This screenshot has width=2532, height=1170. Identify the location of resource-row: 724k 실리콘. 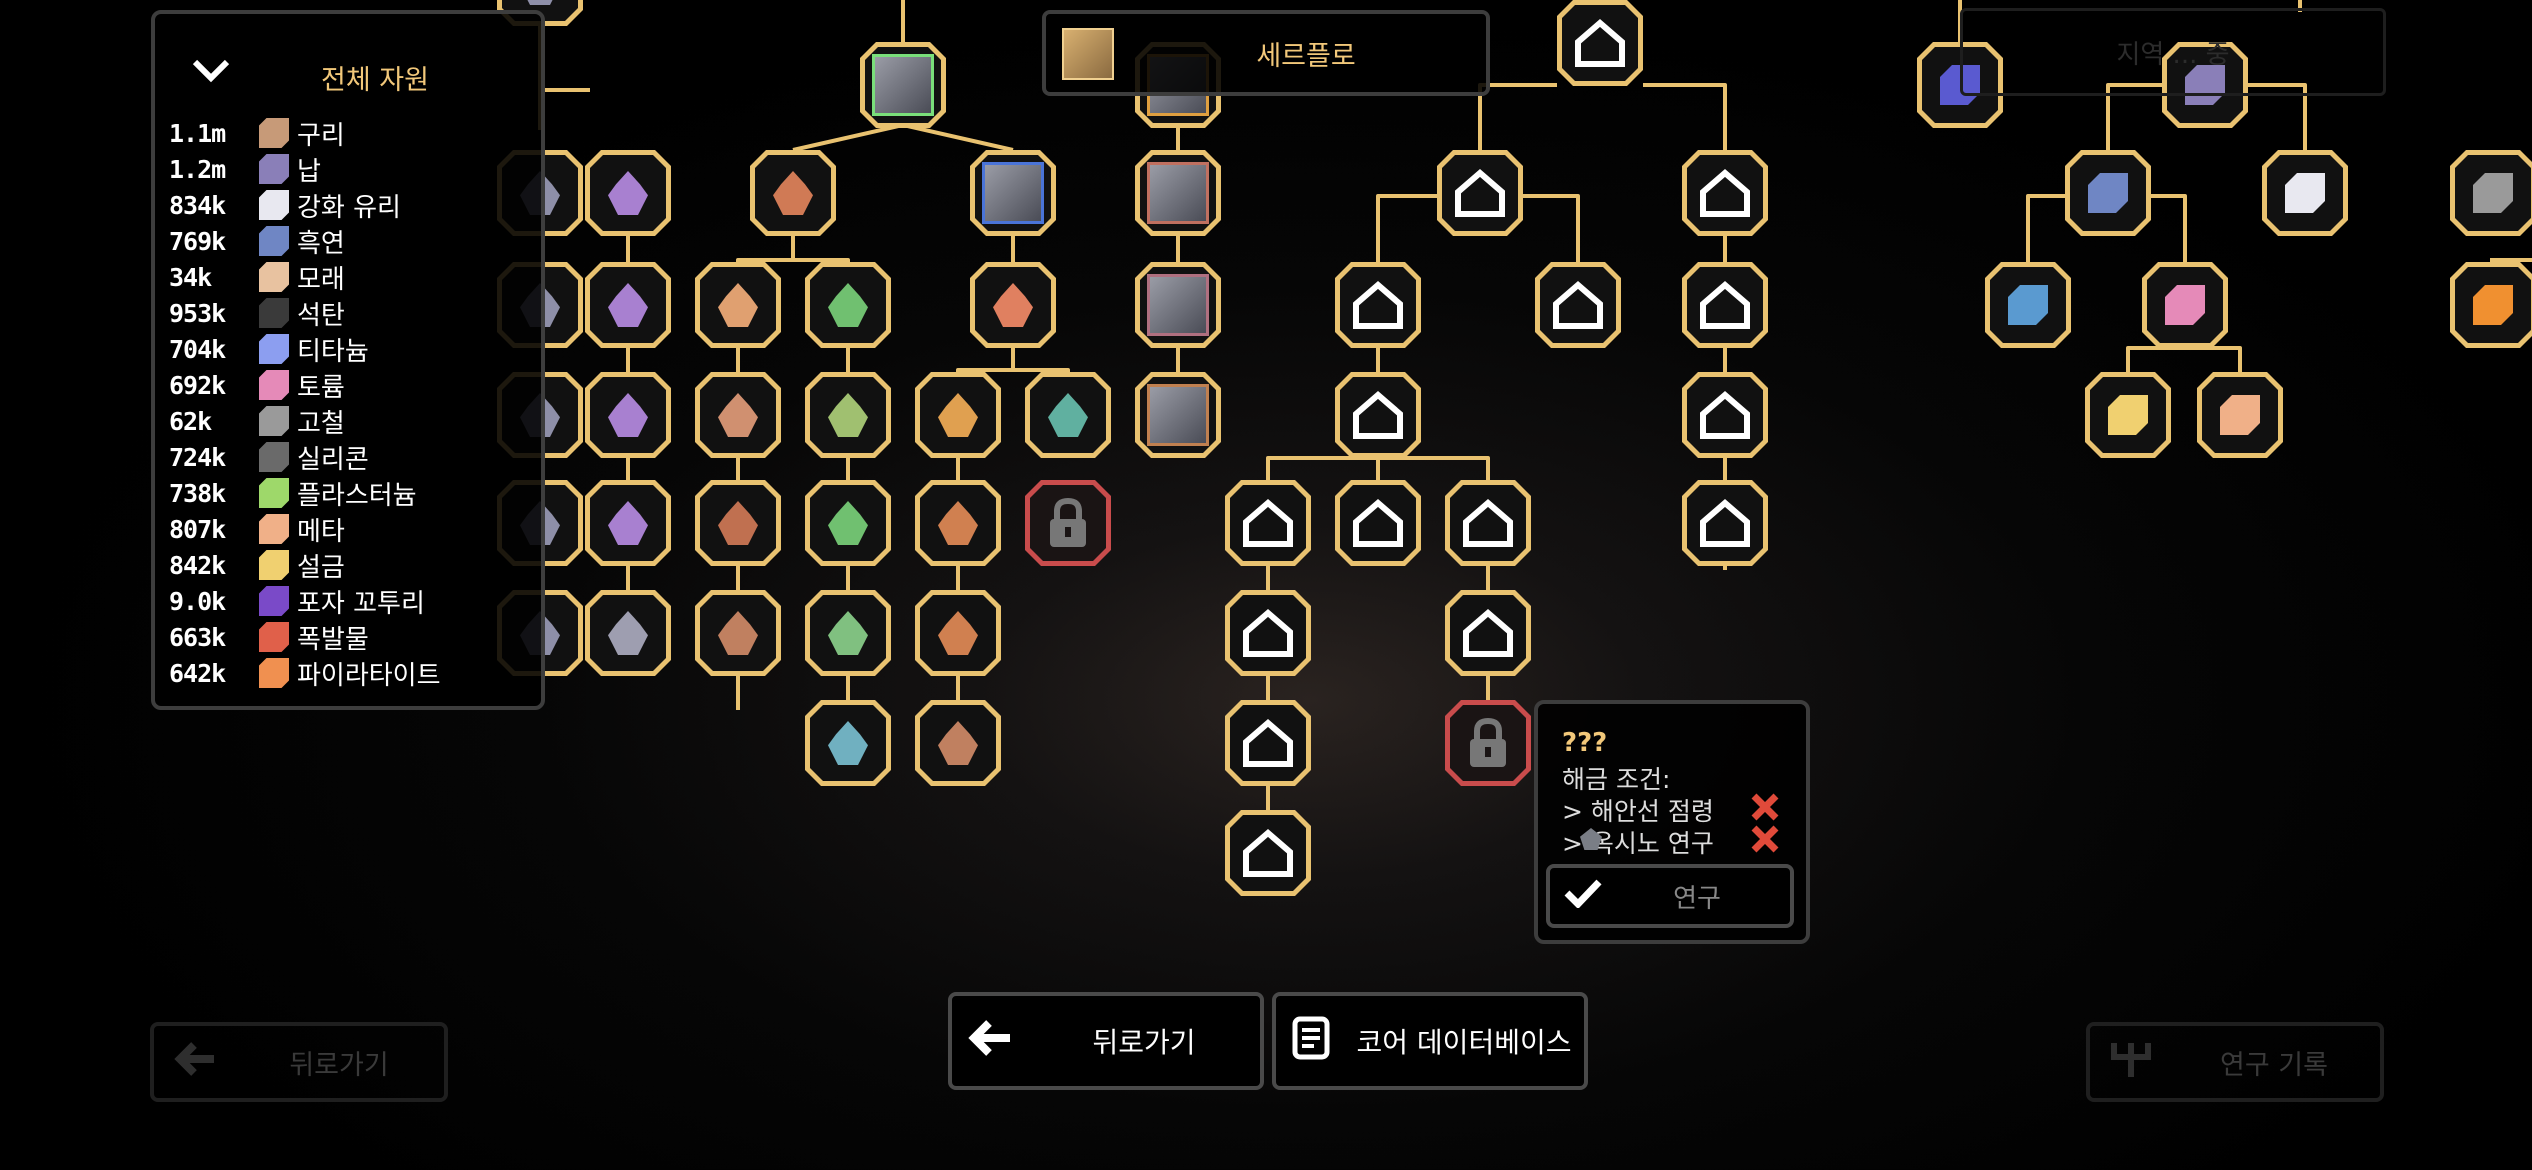
(269, 457).